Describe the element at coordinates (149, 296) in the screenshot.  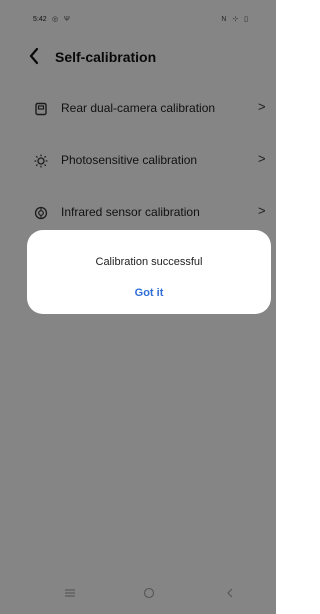
I see `got-it-button: Got it` at that location.